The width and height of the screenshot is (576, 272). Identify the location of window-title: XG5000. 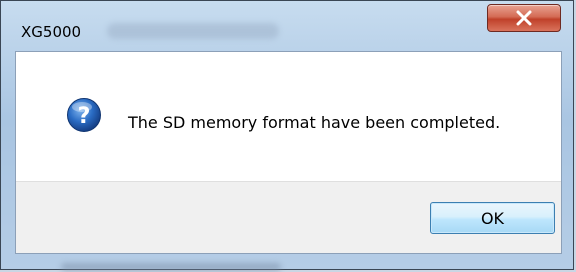
(51, 32).